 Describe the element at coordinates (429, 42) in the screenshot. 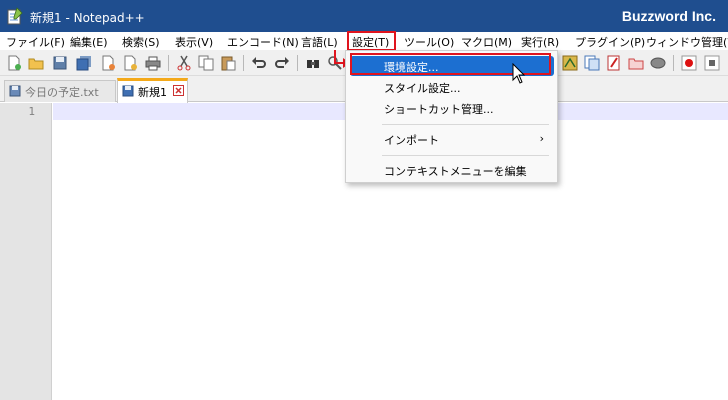

I see `menu-tools: ツール(O)` at that location.